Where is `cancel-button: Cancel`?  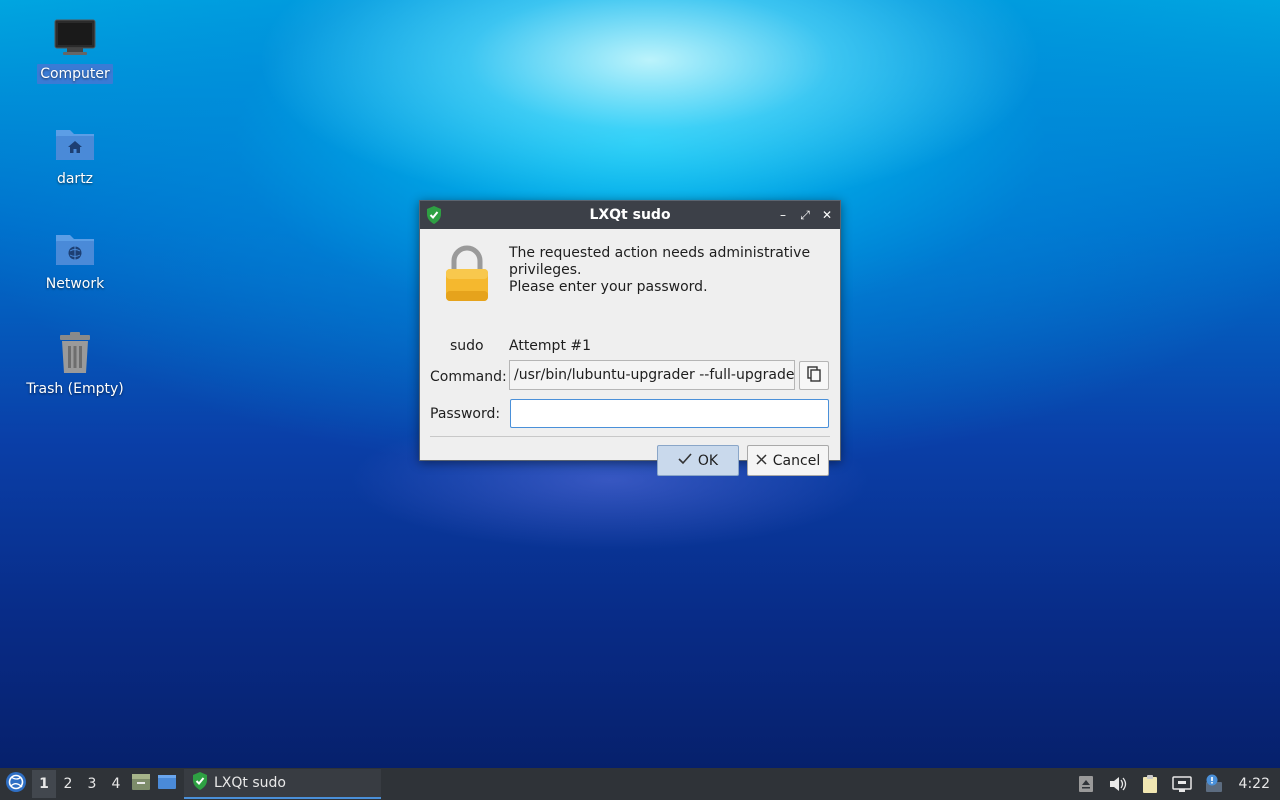 cancel-button: Cancel is located at coordinates (788, 460).